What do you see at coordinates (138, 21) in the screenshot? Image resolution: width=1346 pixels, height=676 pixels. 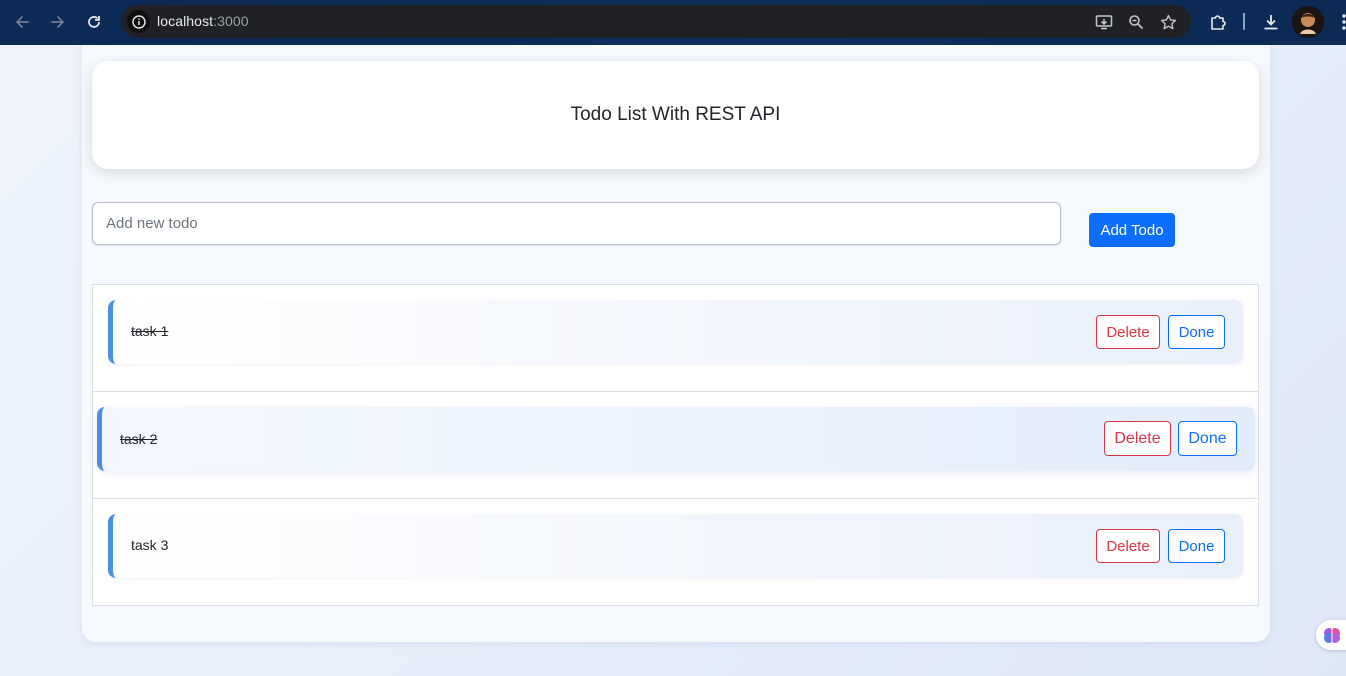 I see `info-icon` at bounding box center [138, 21].